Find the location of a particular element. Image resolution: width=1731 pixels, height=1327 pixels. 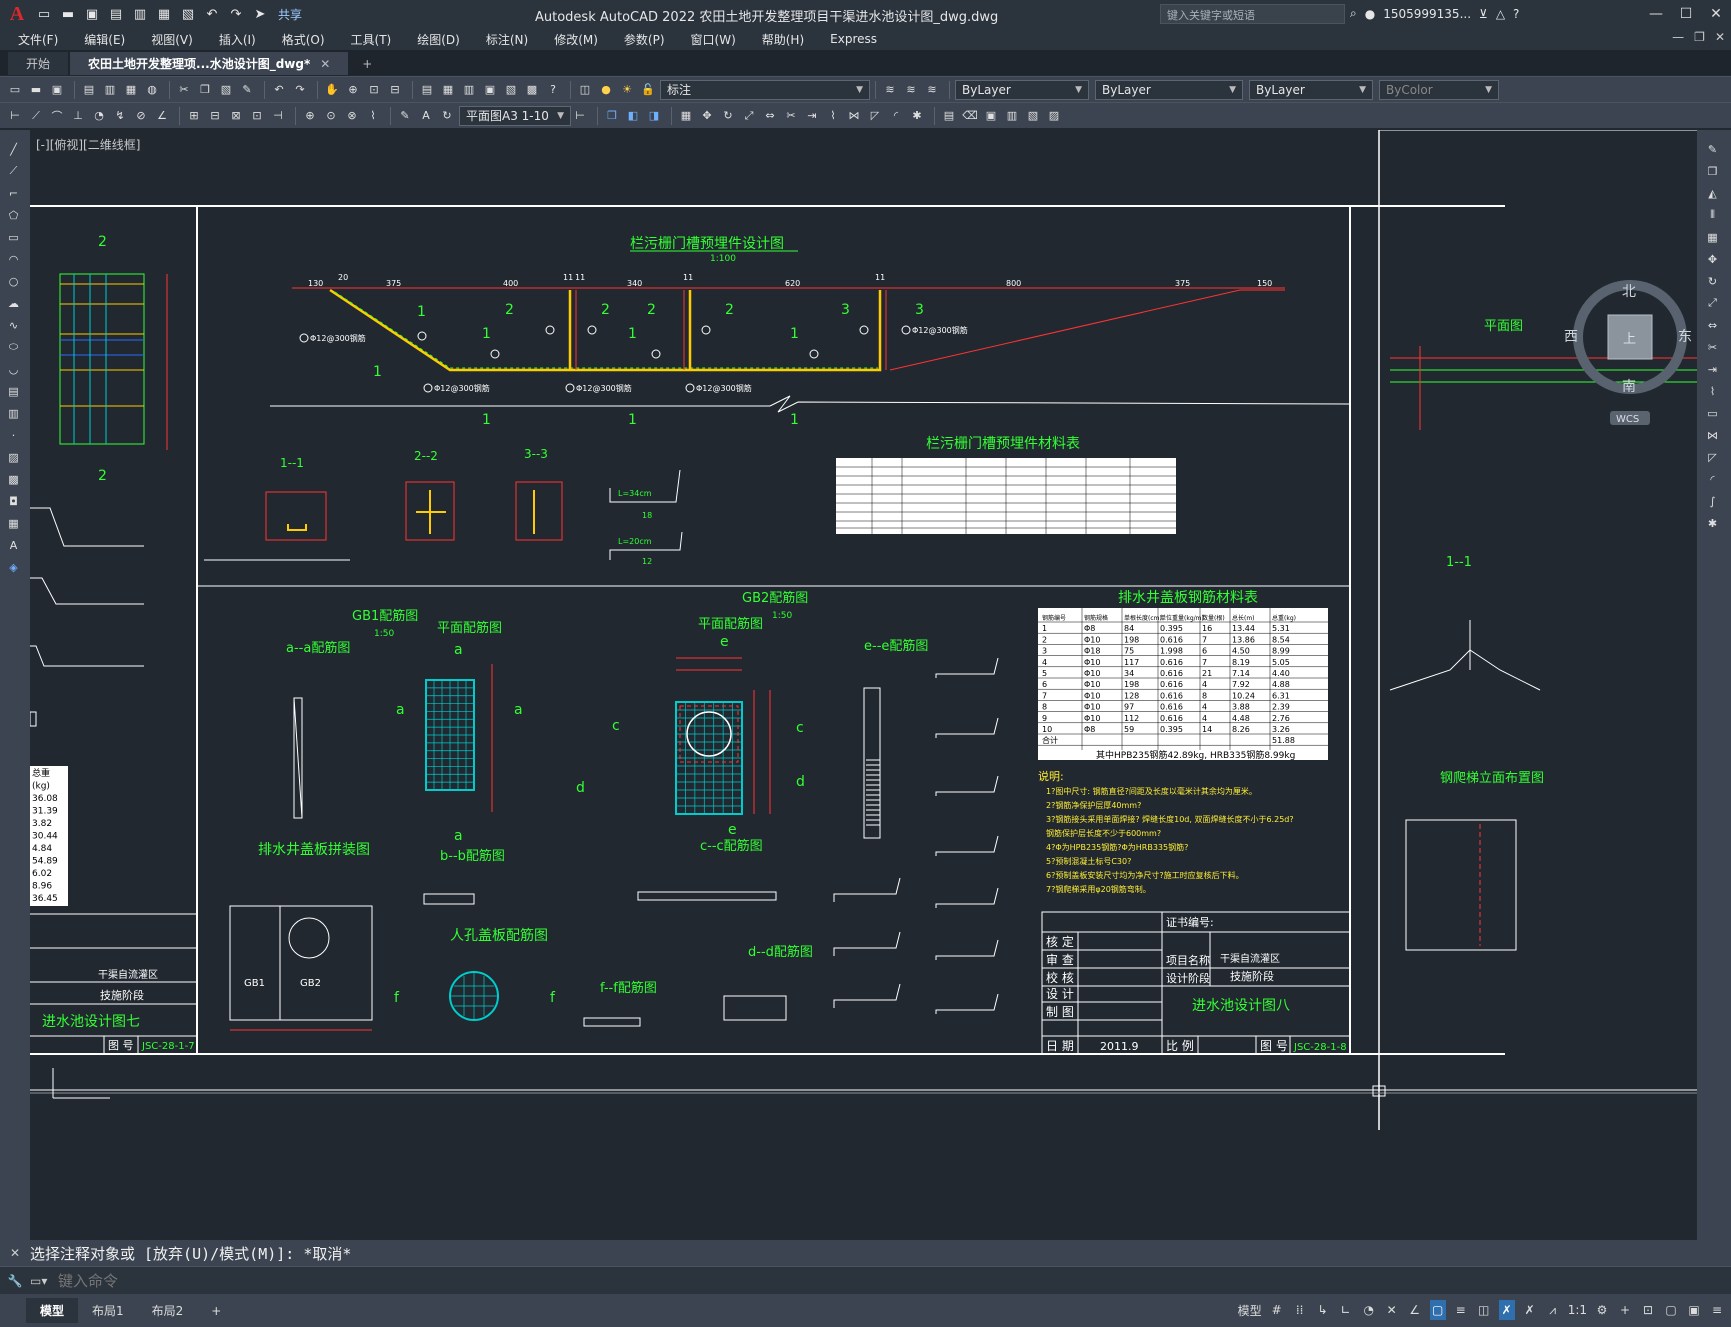

osnap-icon: ∠ is located at coordinates (1415, 1310).